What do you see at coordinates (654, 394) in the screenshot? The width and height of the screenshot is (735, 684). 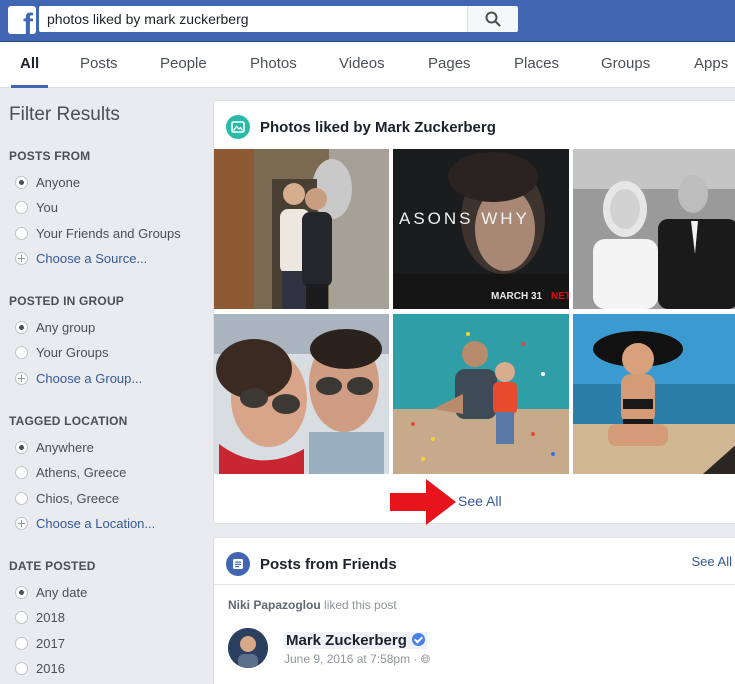 I see `photo-thumbnail-beach-hat` at bounding box center [654, 394].